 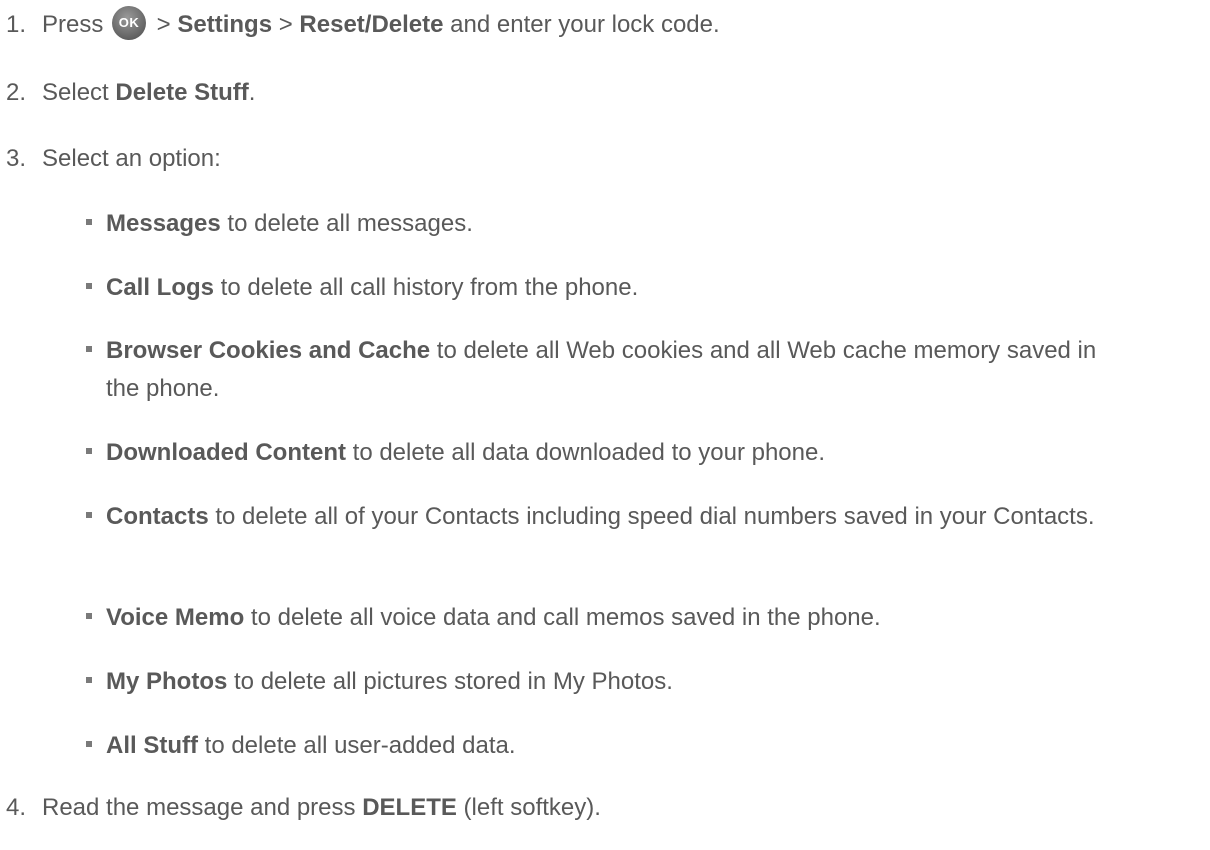 What do you see at coordinates (268, 350) in the screenshot?
I see `option-title: Browser Cookies and Cache` at bounding box center [268, 350].